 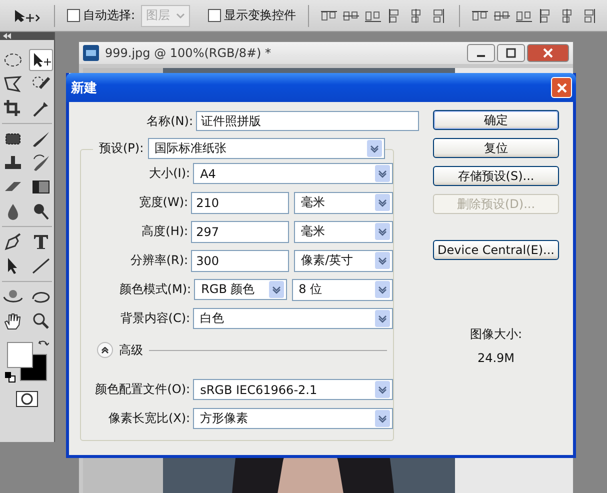 I want to click on field-label: 高度(H):, so click(x=165, y=231).